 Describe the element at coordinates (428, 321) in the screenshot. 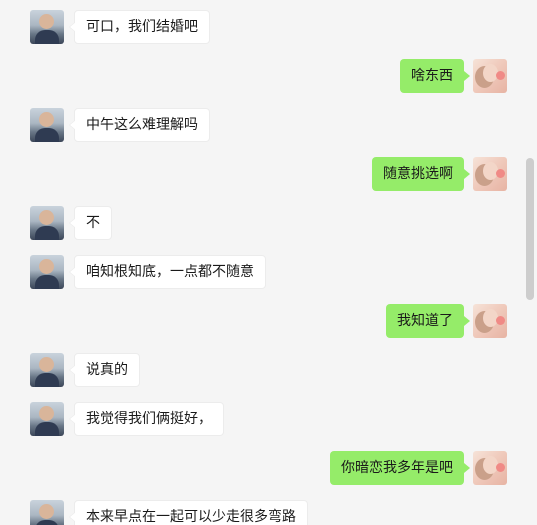

I see `message-bubble: 我知道了` at that location.